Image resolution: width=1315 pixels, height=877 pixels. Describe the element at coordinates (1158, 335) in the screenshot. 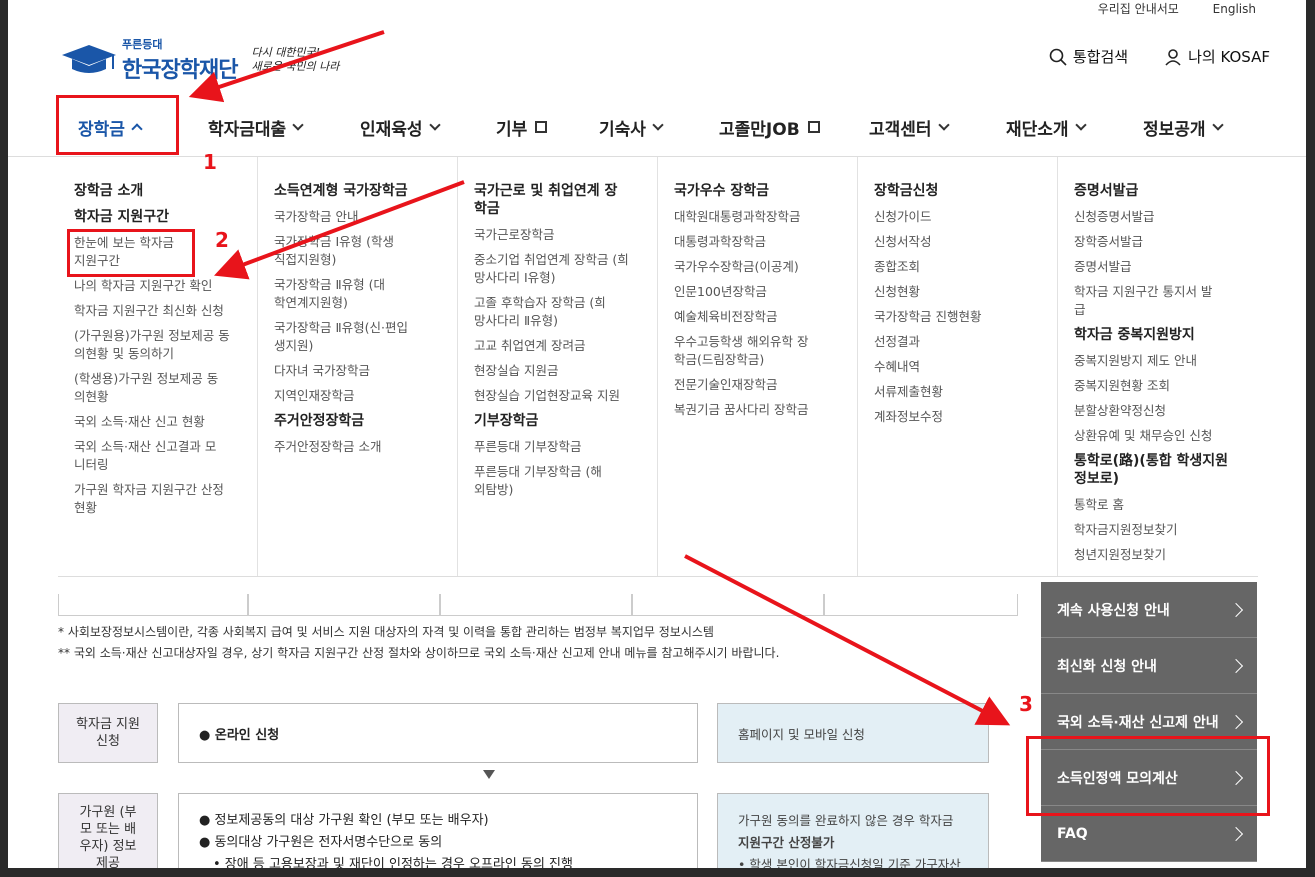

I see `menu-heading: 학자금 중복지원방지` at that location.